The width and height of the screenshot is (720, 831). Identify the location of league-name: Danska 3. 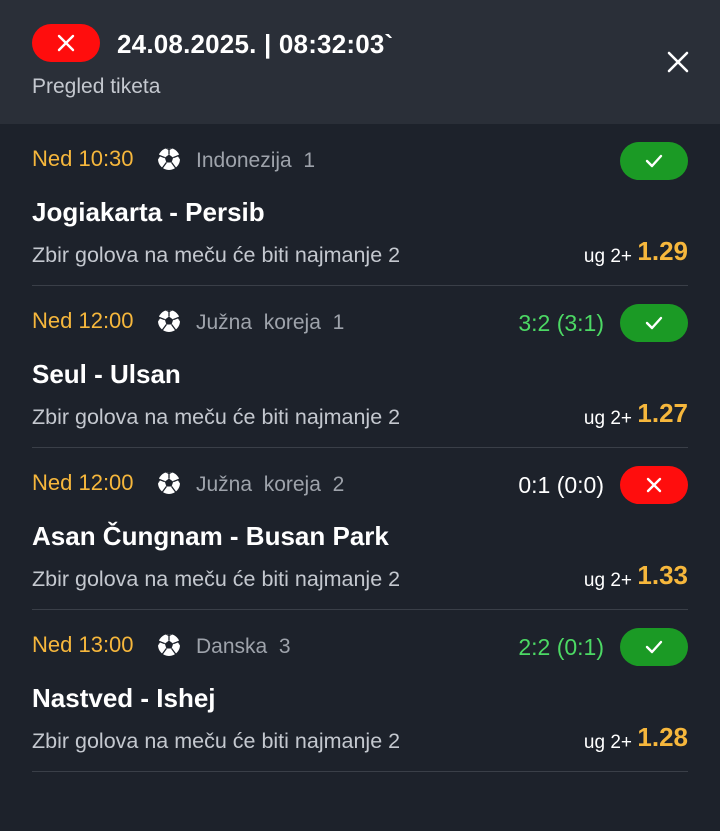
(243, 646).